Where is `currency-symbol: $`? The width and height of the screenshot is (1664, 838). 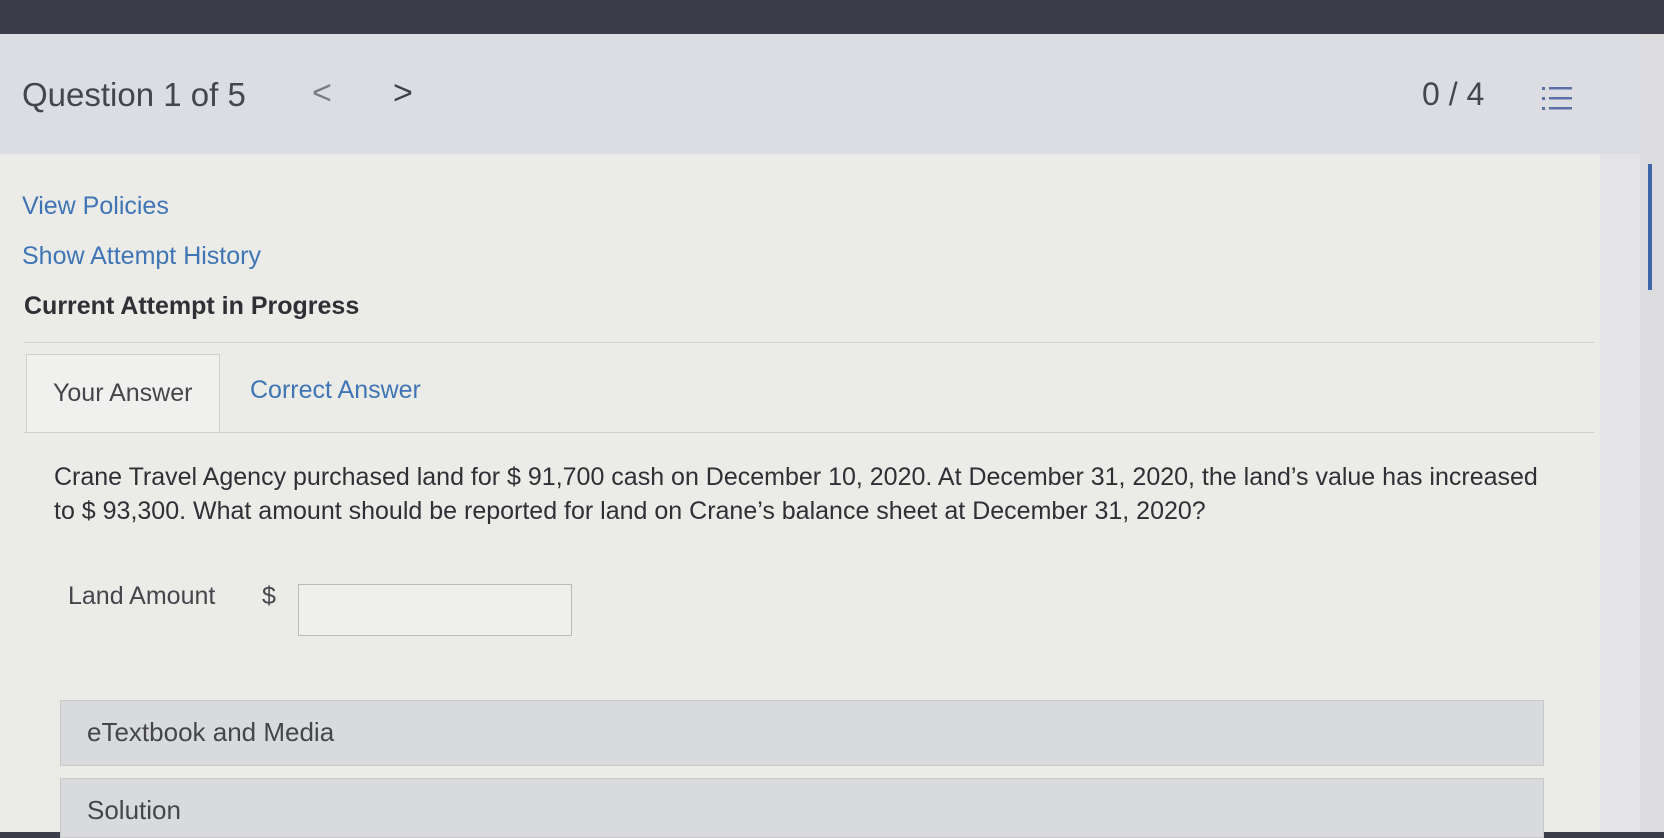
currency-symbol: $ is located at coordinates (269, 596).